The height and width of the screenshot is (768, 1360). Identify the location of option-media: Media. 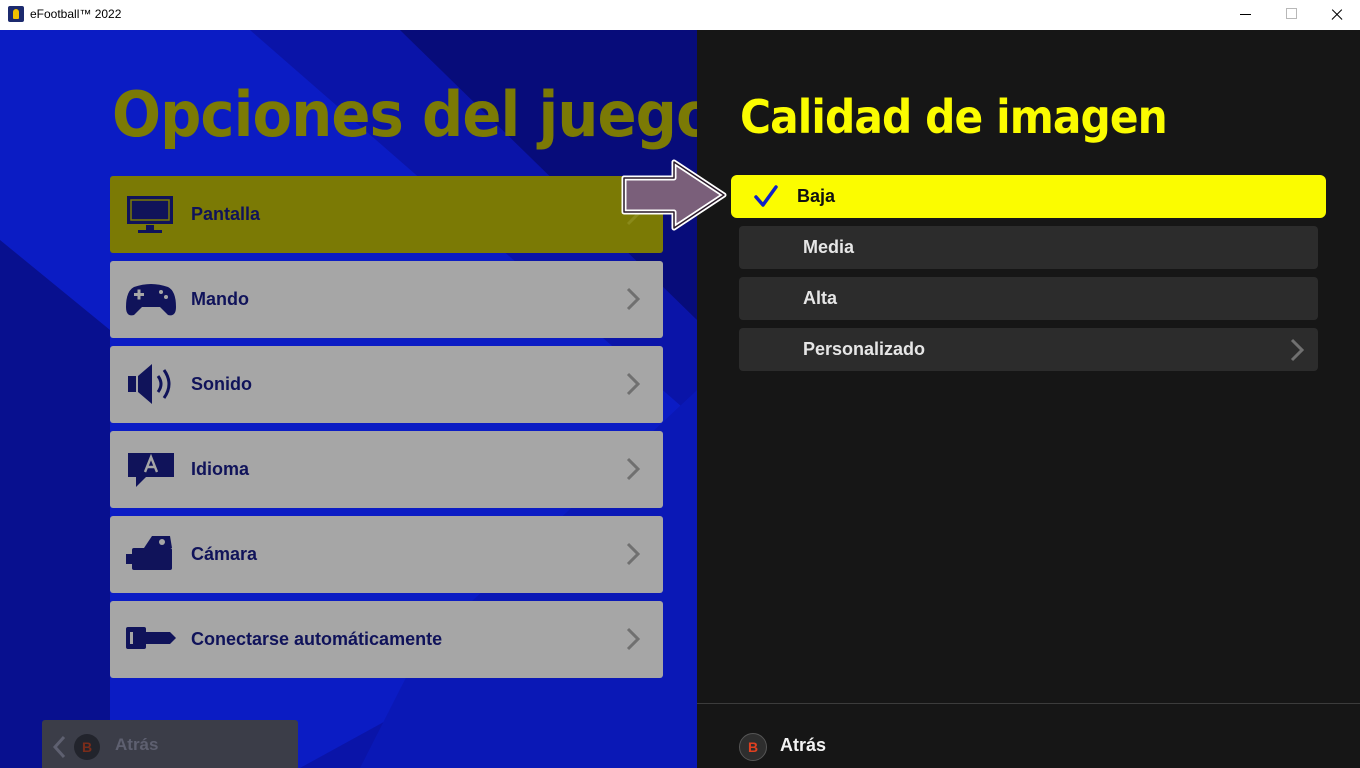
(1028, 247).